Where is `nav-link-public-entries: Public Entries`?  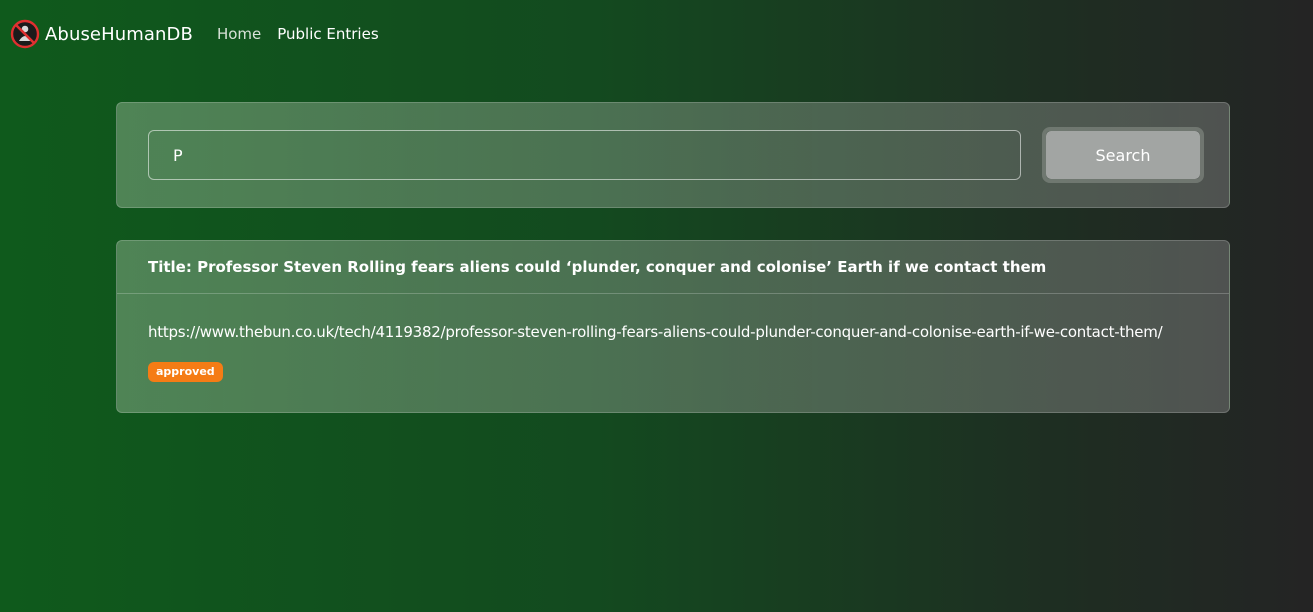 nav-link-public-entries: Public Entries is located at coordinates (327, 34).